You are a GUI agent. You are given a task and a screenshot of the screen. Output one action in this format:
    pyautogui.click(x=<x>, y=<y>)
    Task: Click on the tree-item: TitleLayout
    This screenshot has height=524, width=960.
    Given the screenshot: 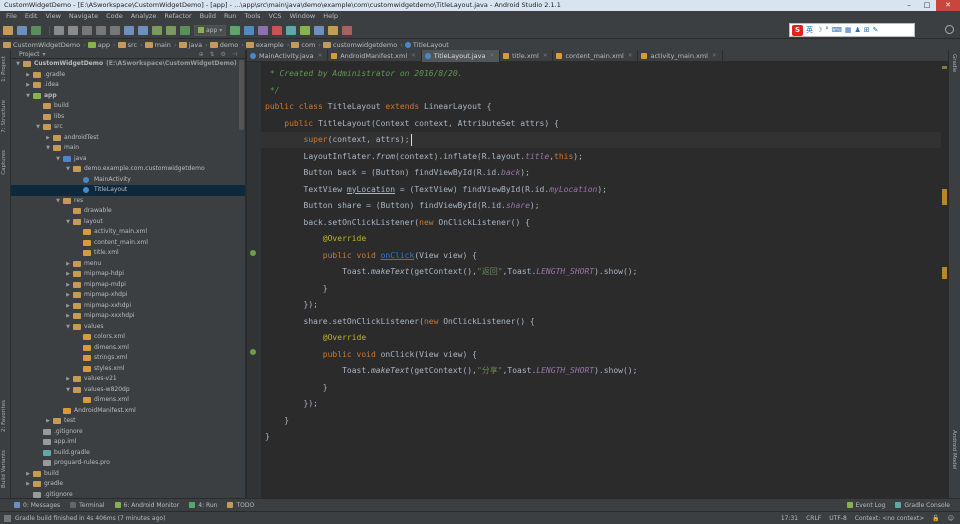 What is the action you would take?
    pyautogui.click(x=128, y=190)
    